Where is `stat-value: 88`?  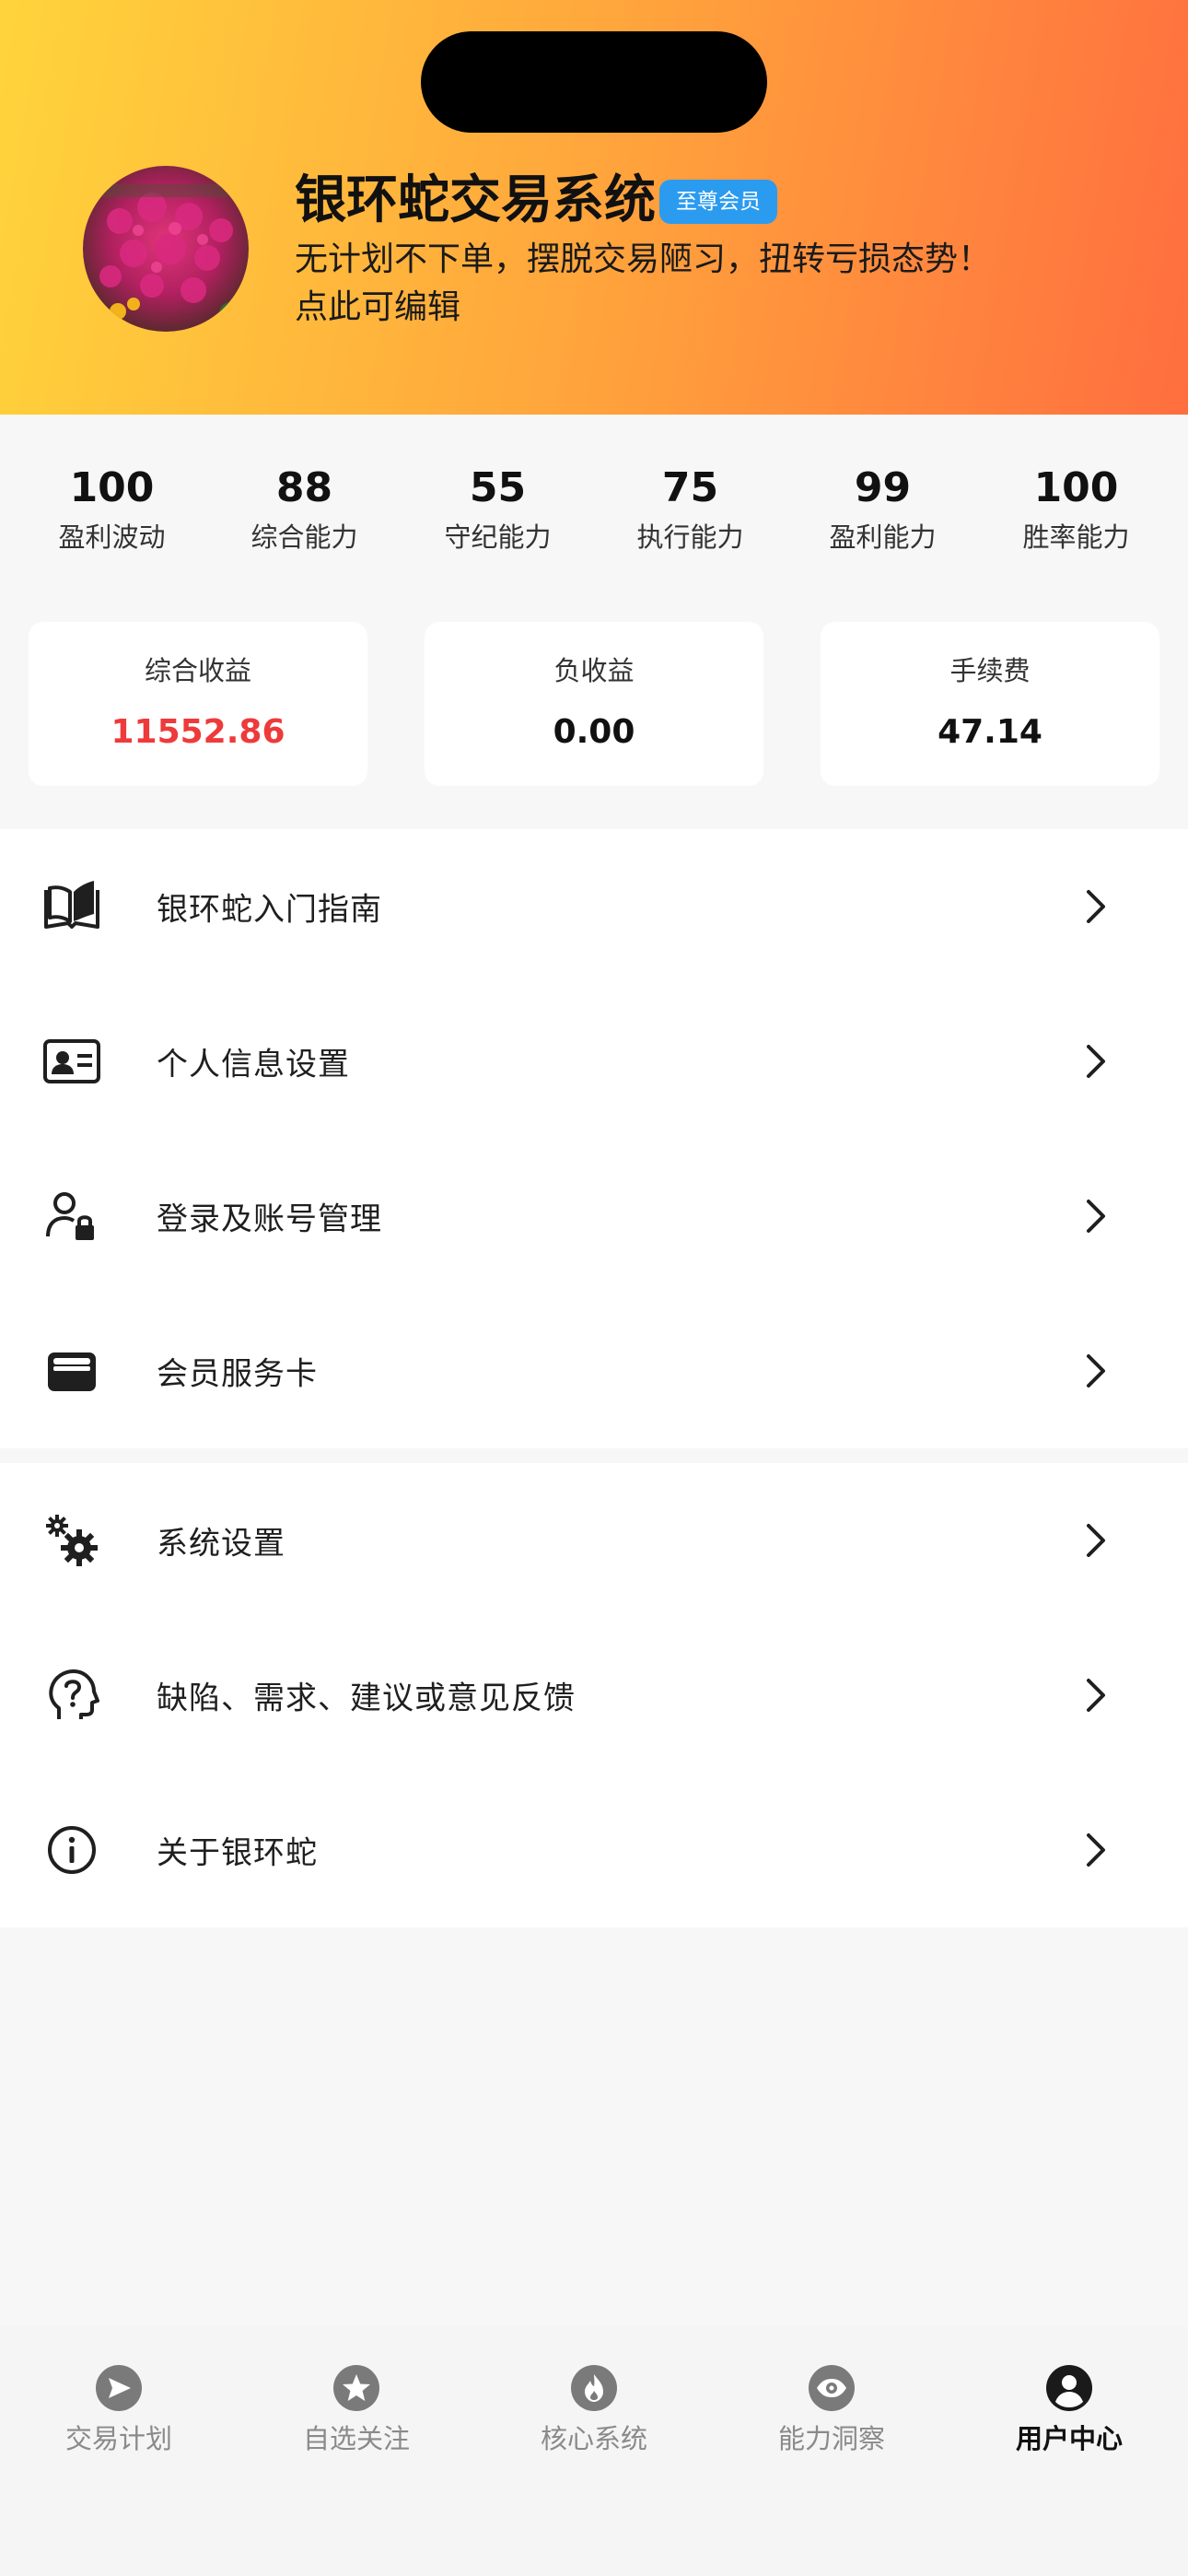 stat-value: 88 is located at coordinates (304, 487).